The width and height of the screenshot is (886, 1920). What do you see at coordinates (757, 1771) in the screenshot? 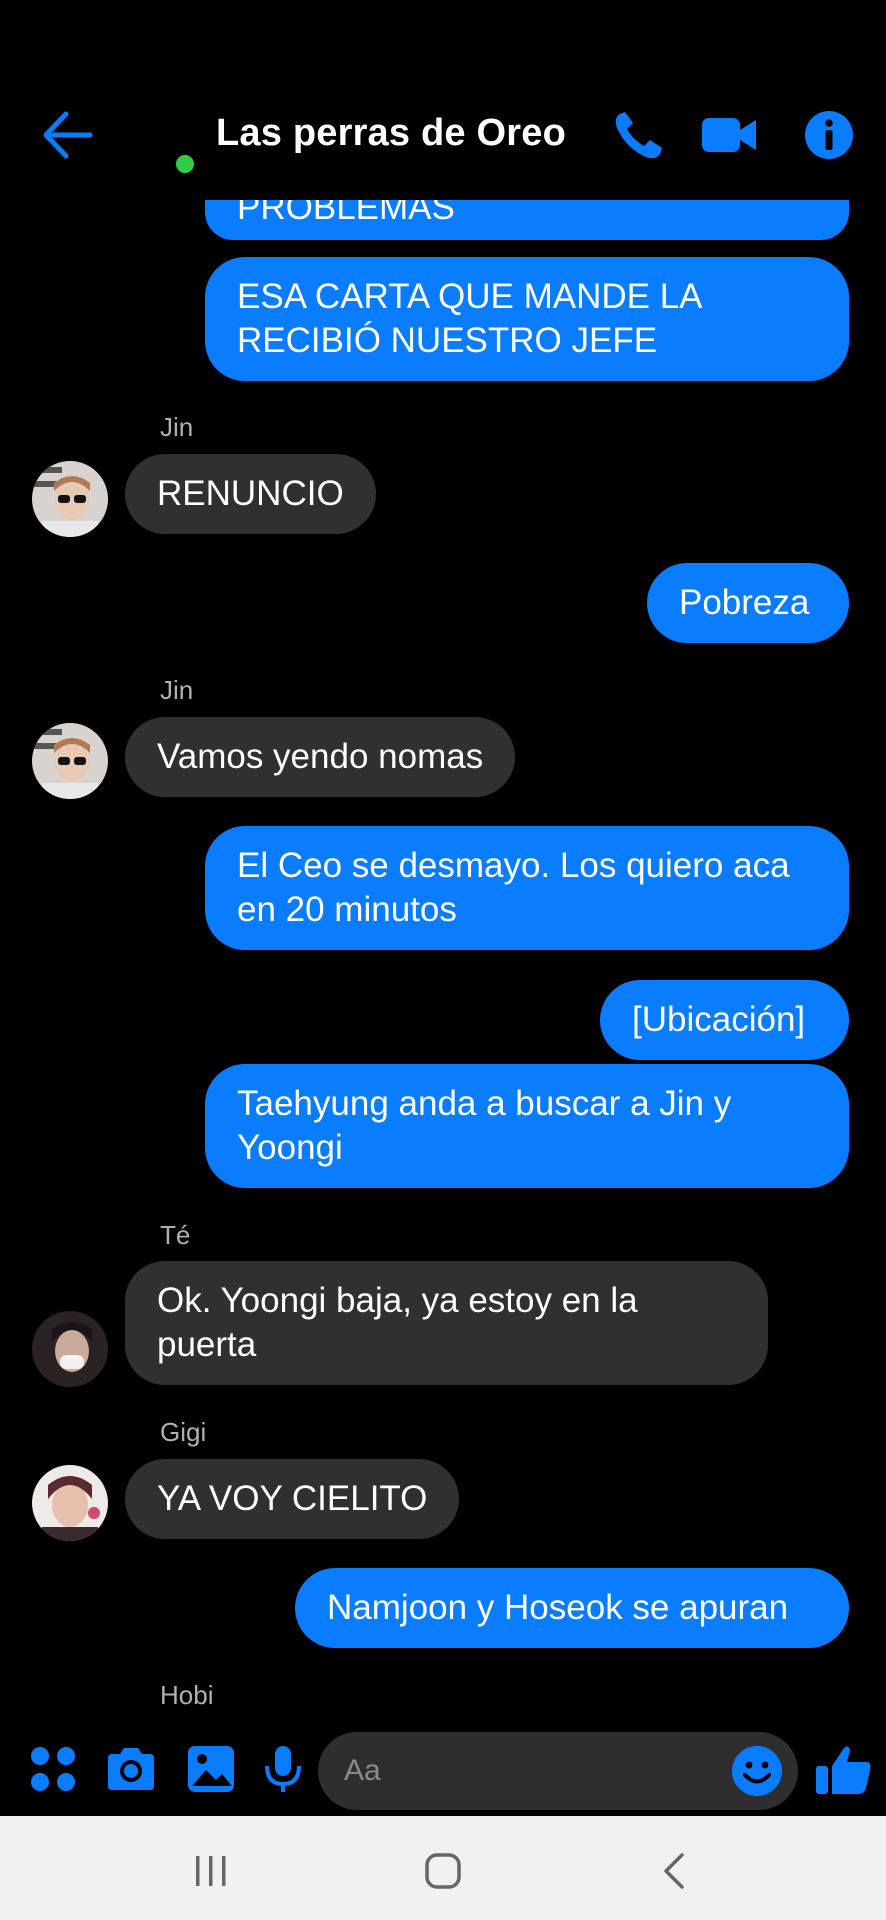
I see `emoji-icon` at bounding box center [757, 1771].